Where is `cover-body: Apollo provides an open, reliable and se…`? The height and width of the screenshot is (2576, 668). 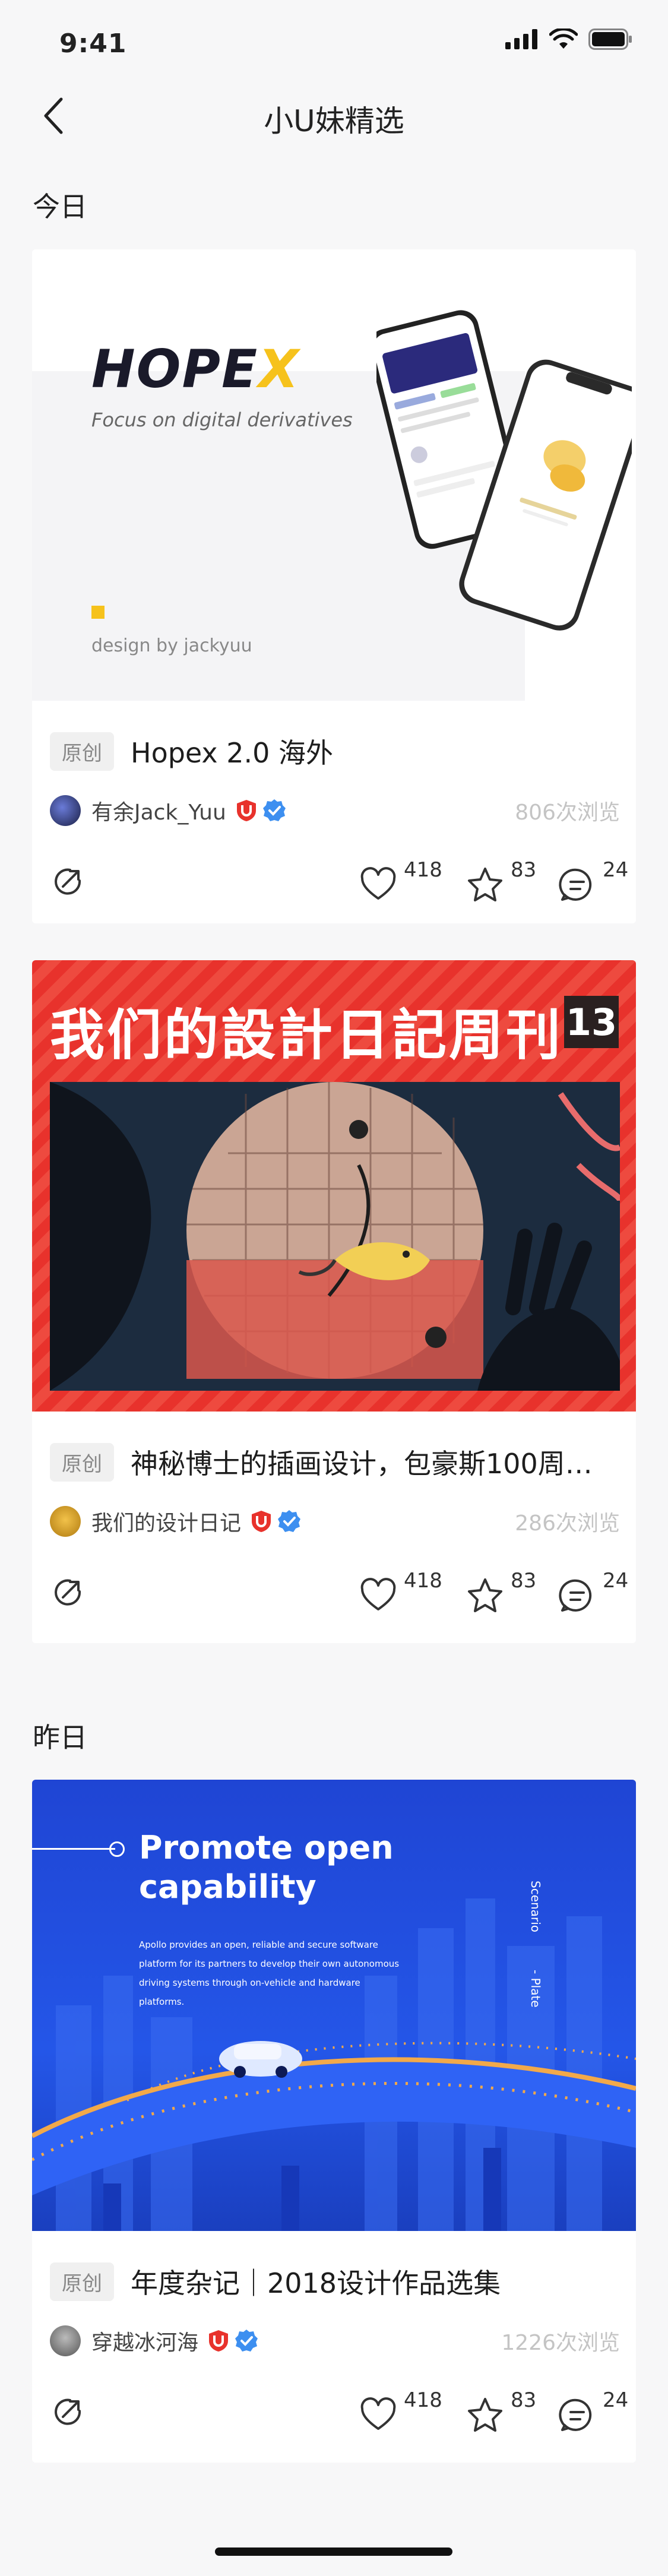
cover-body: Apollo provides an open, reliable and se… is located at coordinates (269, 1973).